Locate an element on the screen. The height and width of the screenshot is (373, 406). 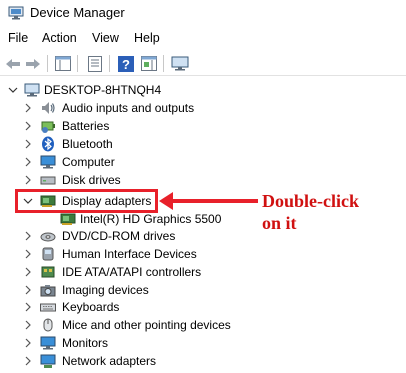
device-manager-icon is located at coordinates (16, 13).